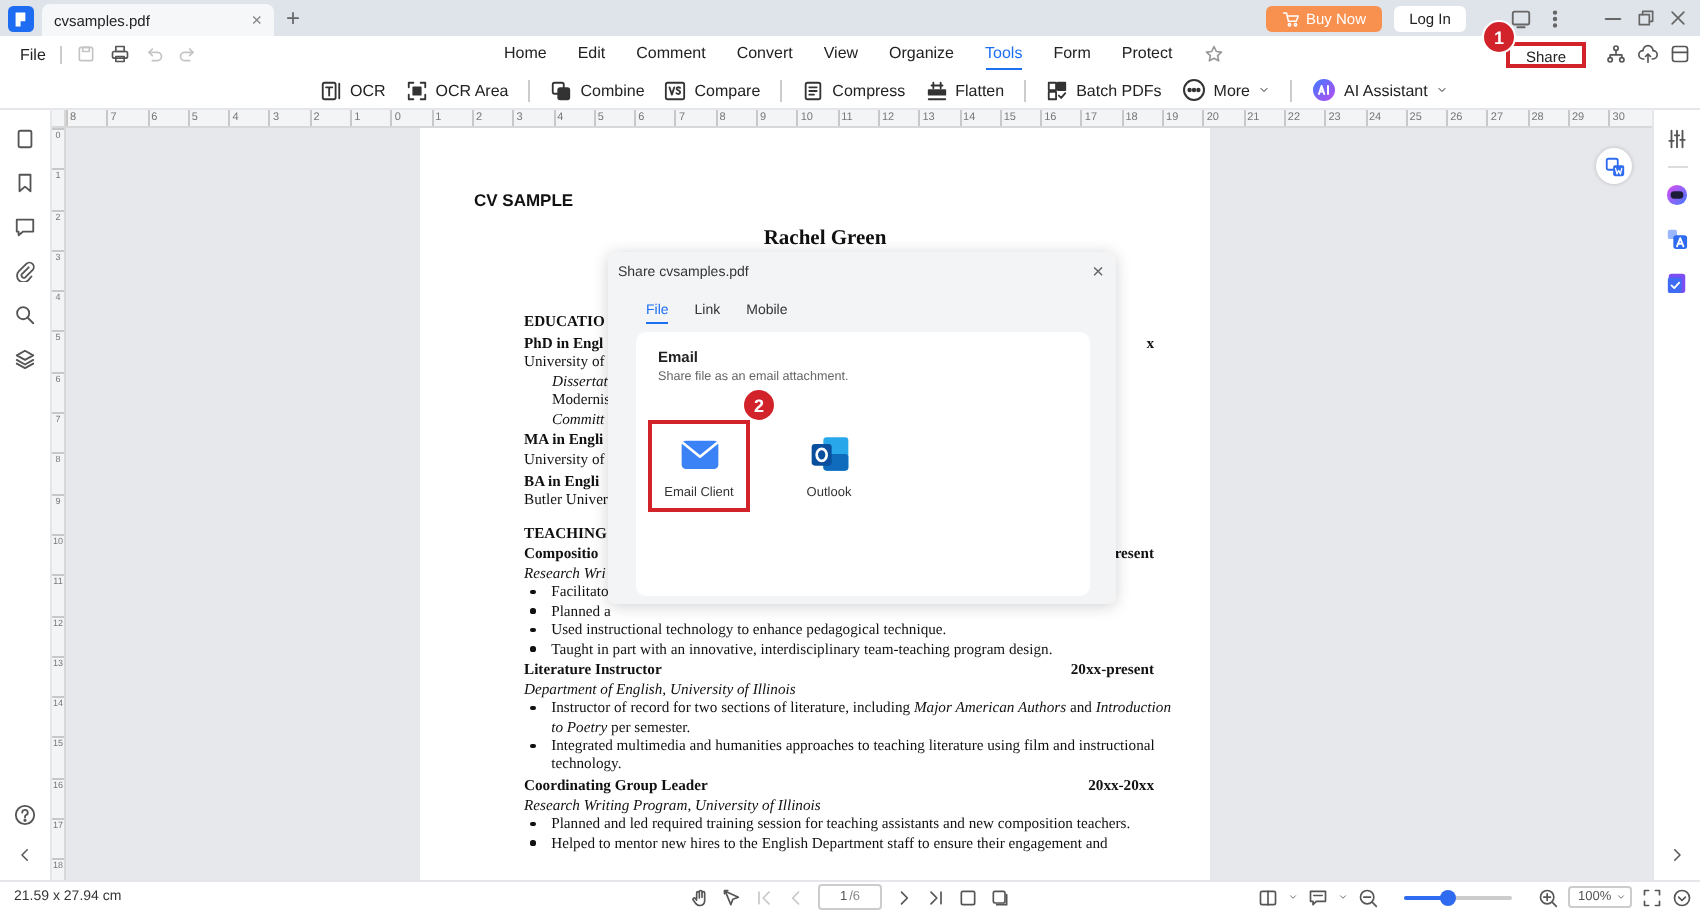 This screenshot has width=1700, height=912. I want to click on menu-tab: Tools, so click(1004, 54).